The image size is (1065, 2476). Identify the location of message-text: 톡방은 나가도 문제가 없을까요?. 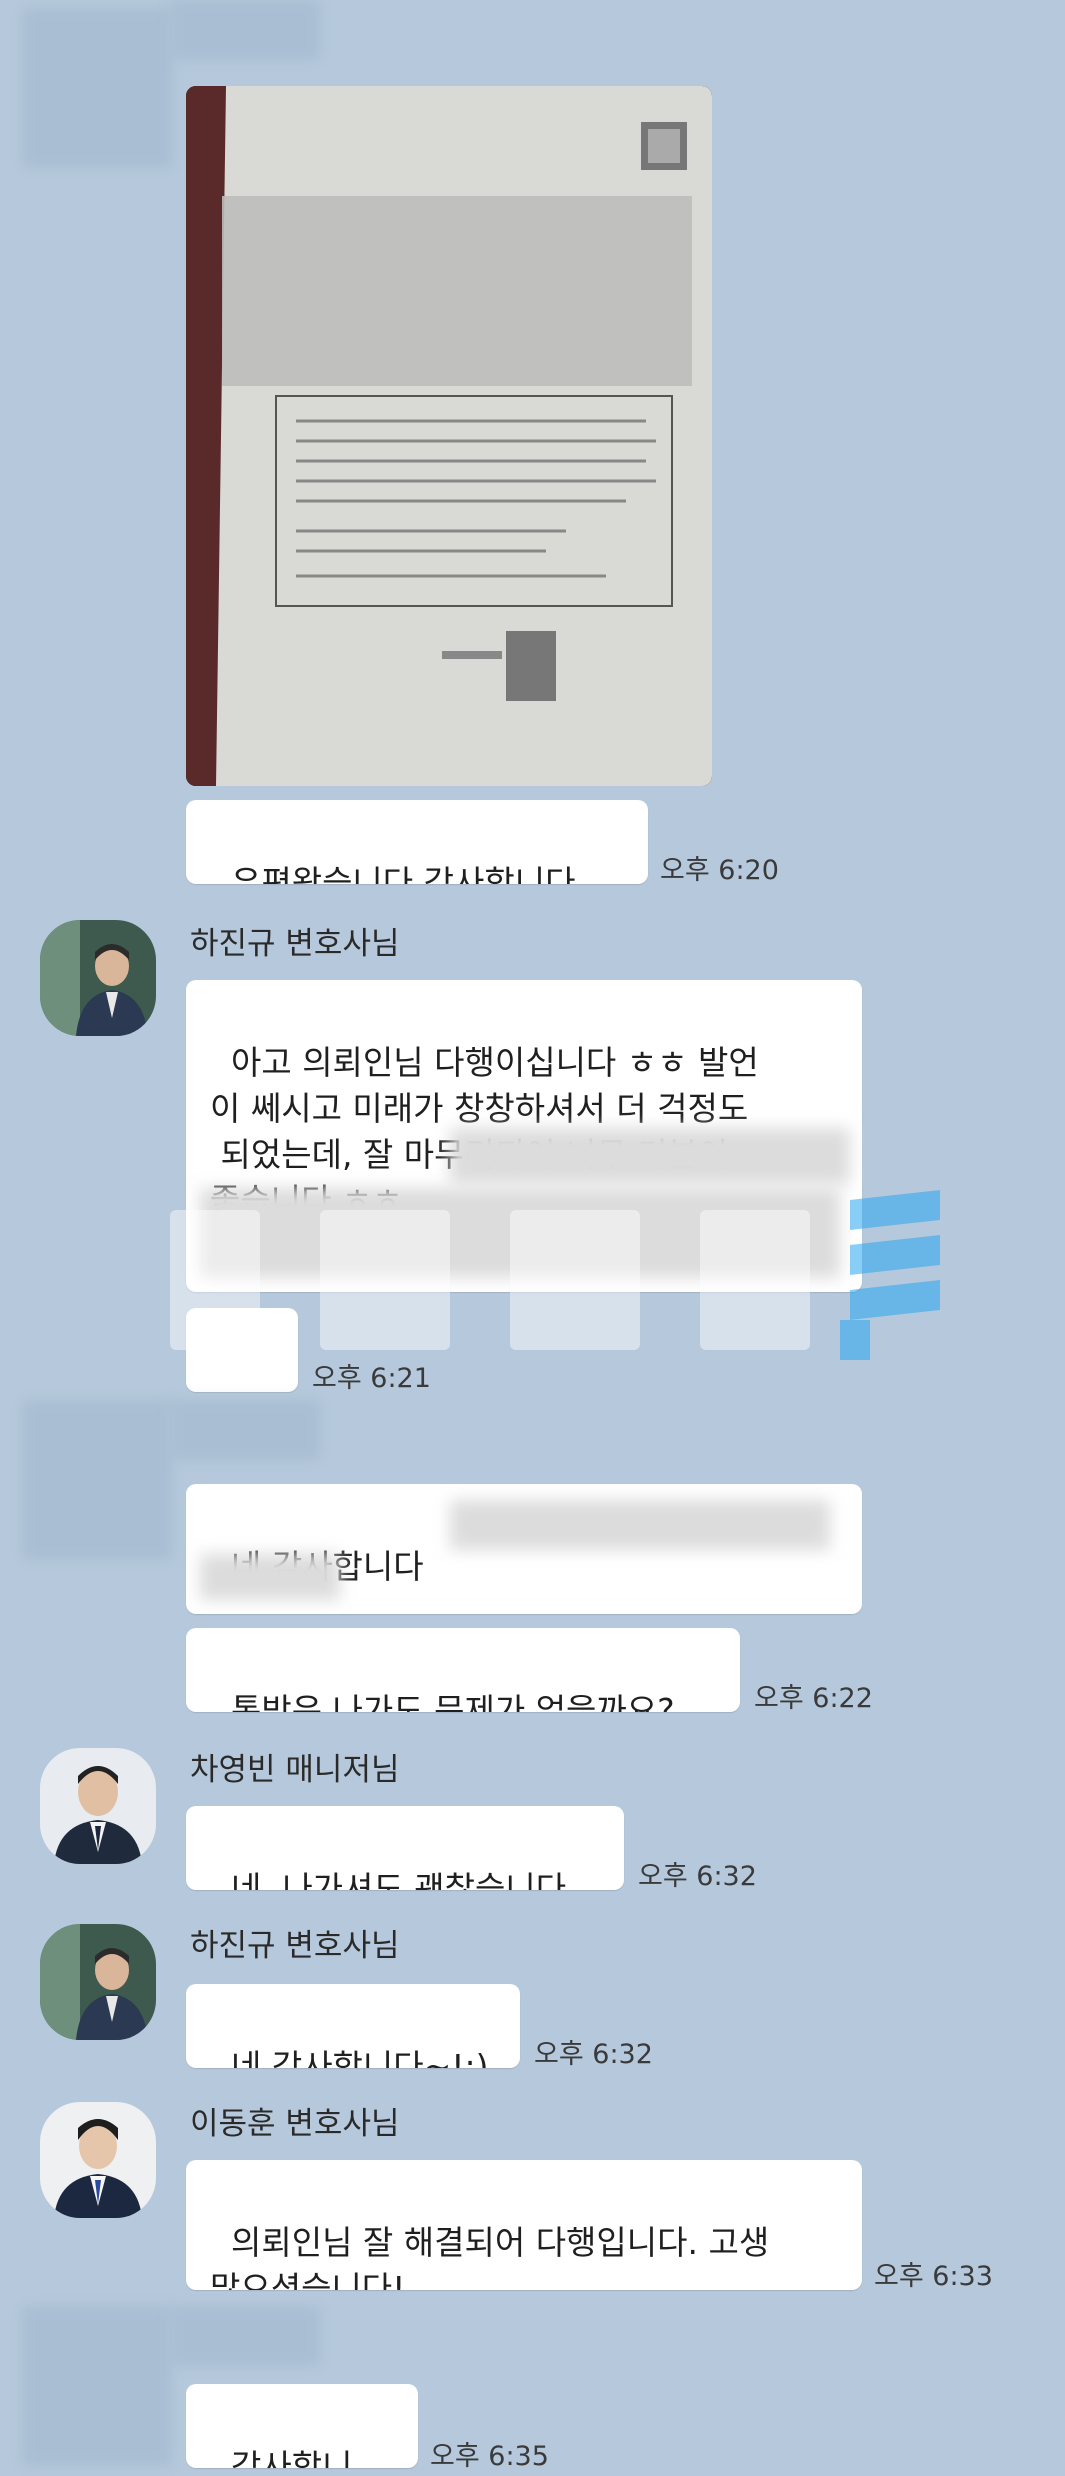
(452, 1701).